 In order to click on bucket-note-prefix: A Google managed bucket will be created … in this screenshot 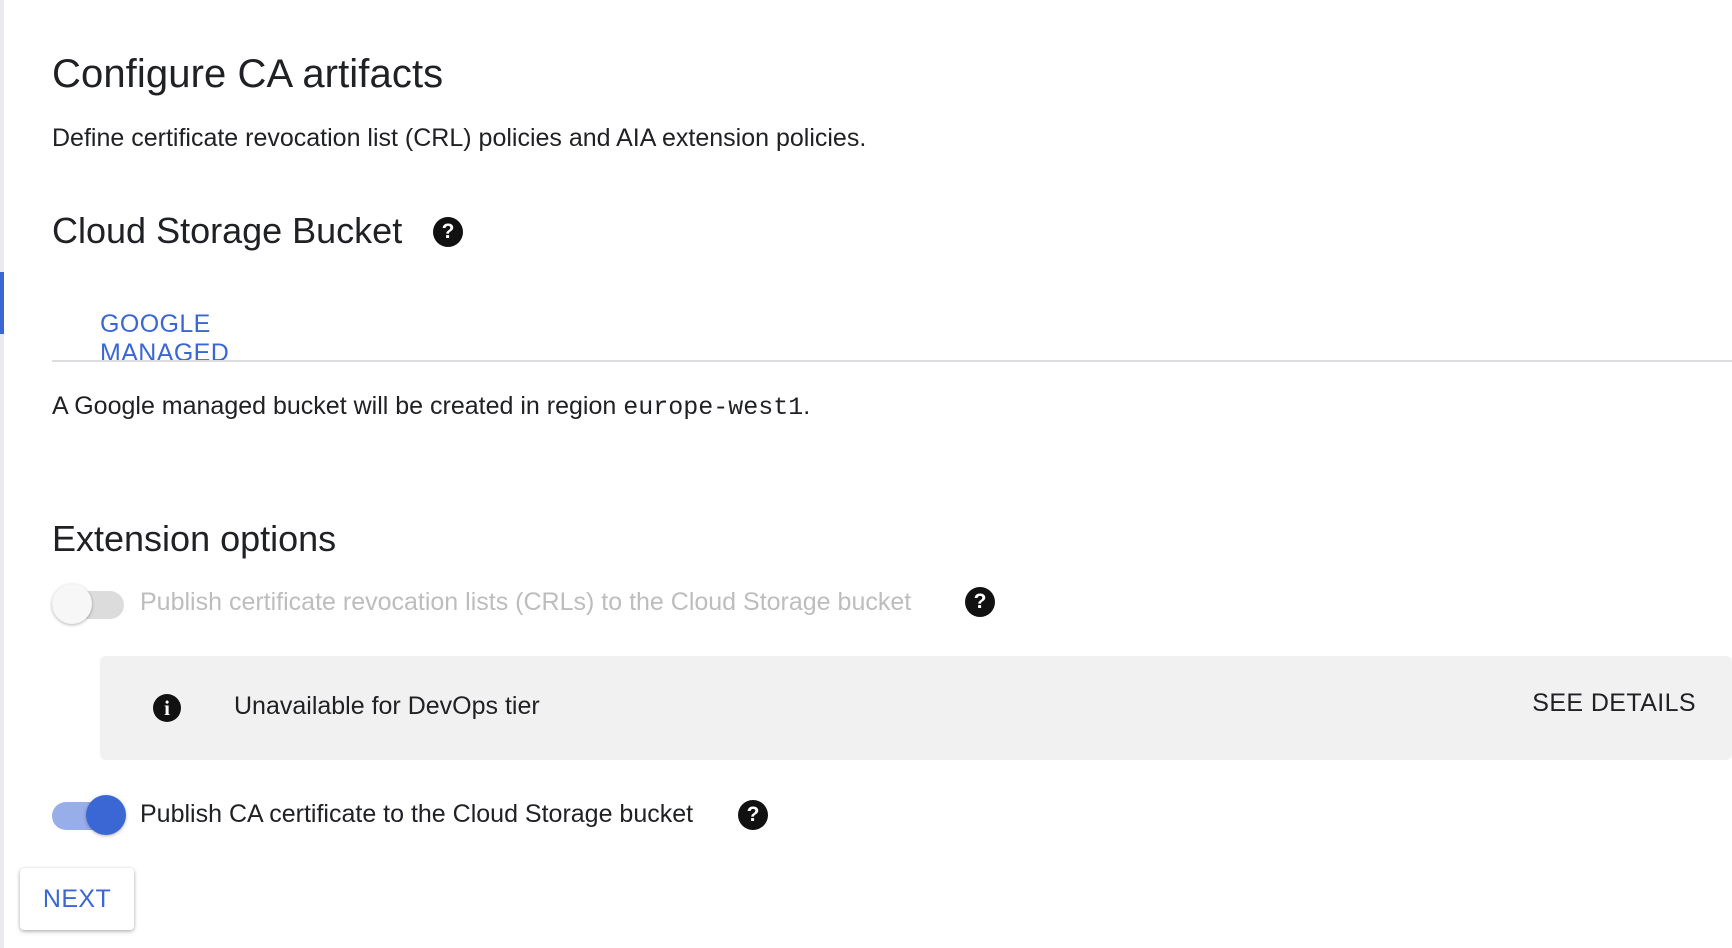, I will do `click(338, 406)`.